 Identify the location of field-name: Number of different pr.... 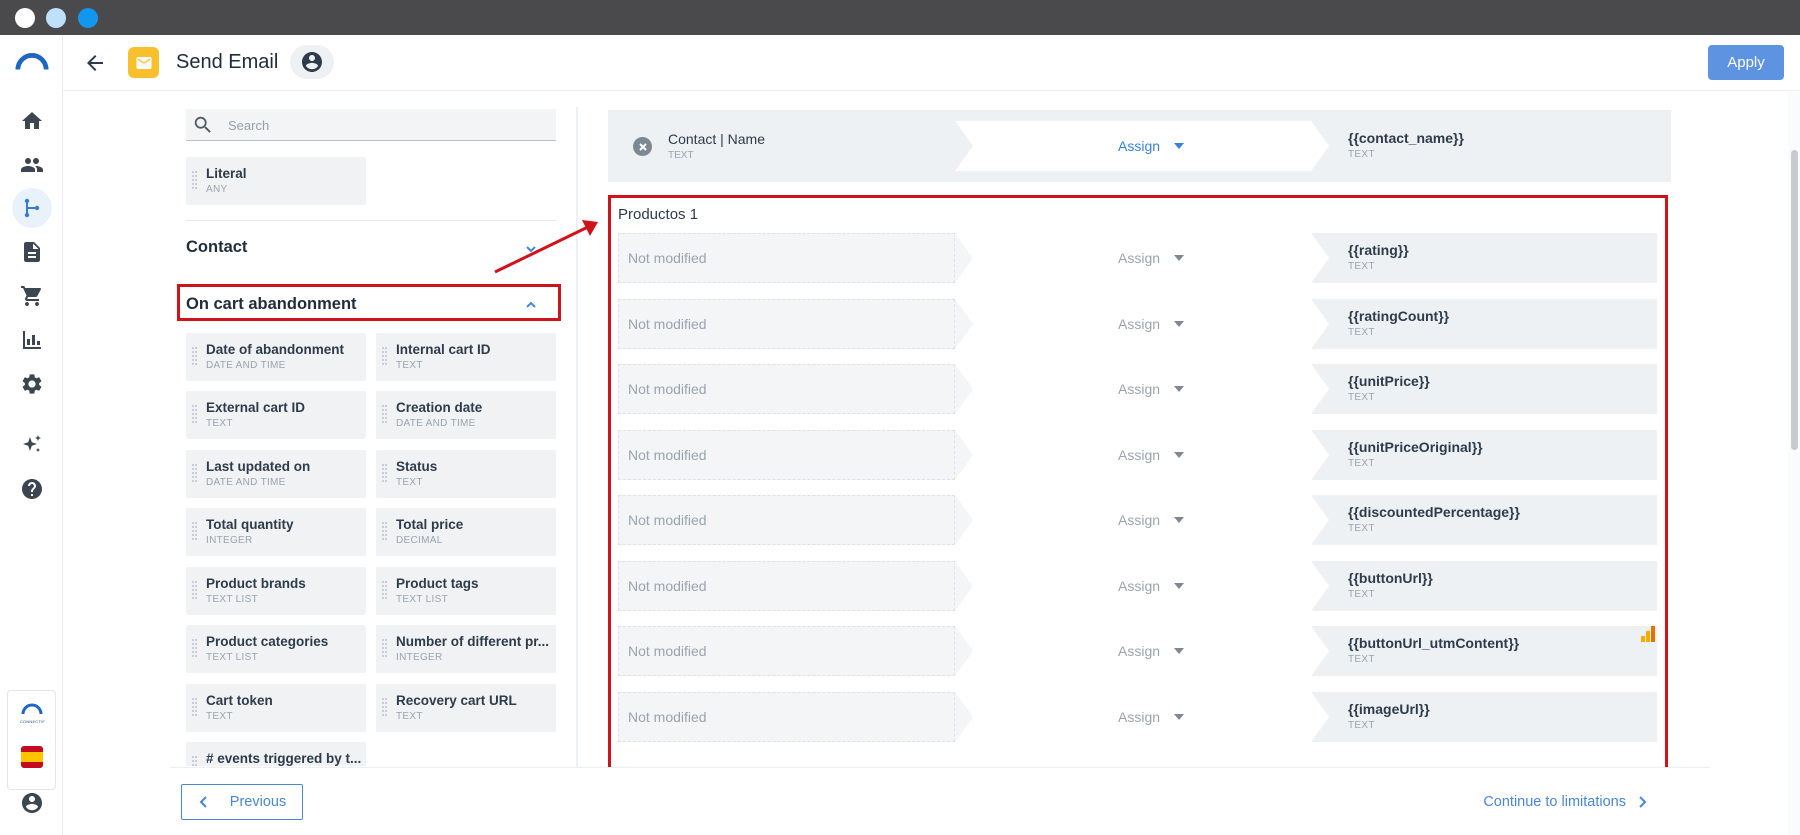
(473, 641).